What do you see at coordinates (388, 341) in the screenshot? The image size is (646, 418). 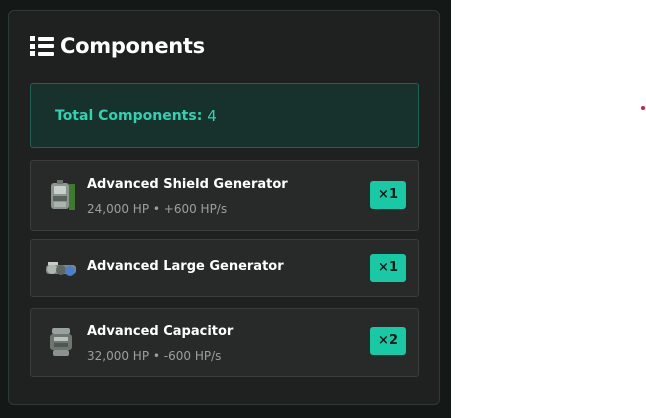 I see `quantity-badge: ×2` at bounding box center [388, 341].